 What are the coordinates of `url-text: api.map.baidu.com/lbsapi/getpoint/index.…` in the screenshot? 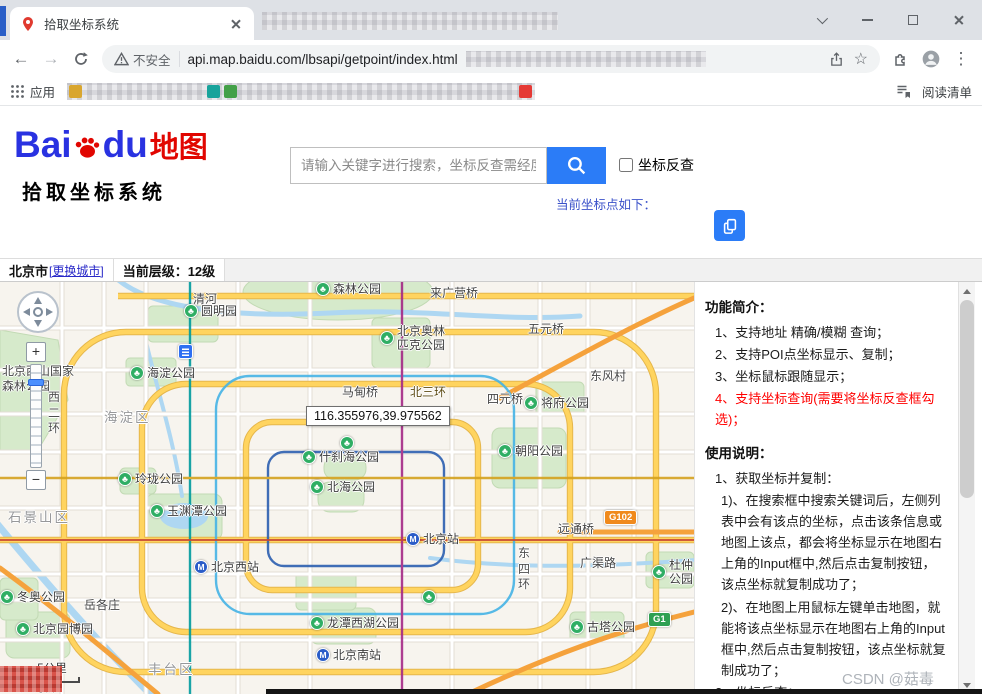 It's located at (323, 59).